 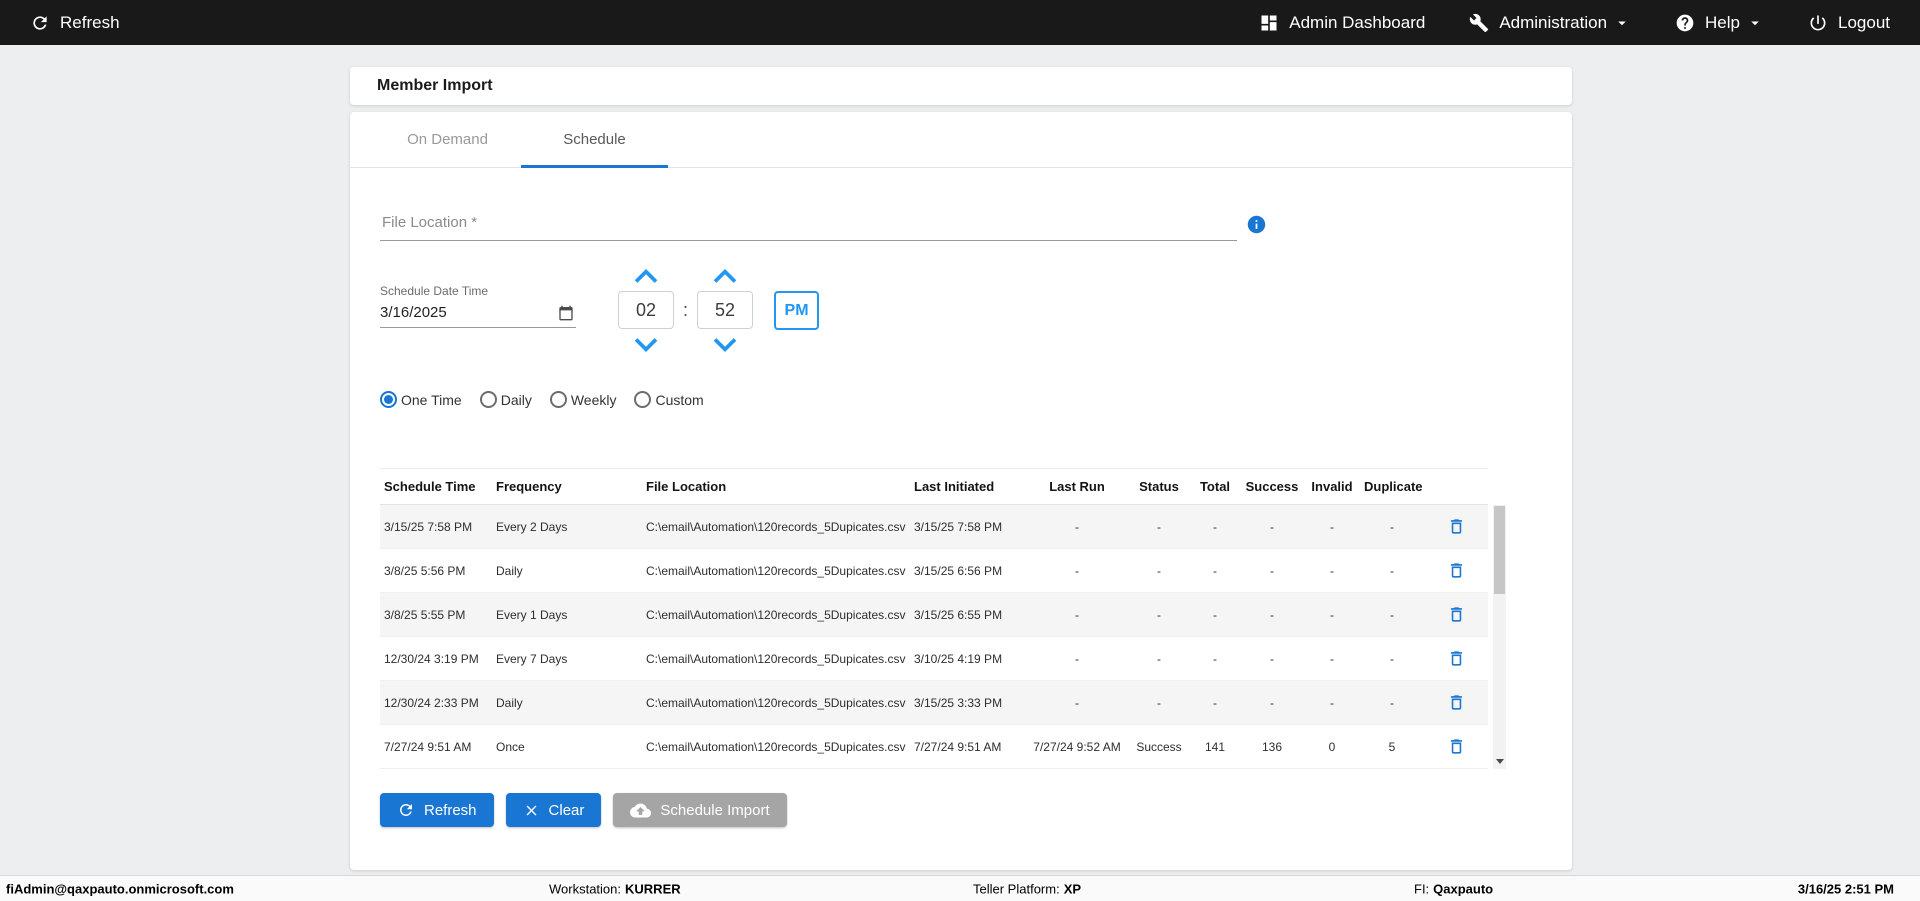 What do you see at coordinates (646, 310) in the screenshot?
I see `hour-input: 02` at bounding box center [646, 310].